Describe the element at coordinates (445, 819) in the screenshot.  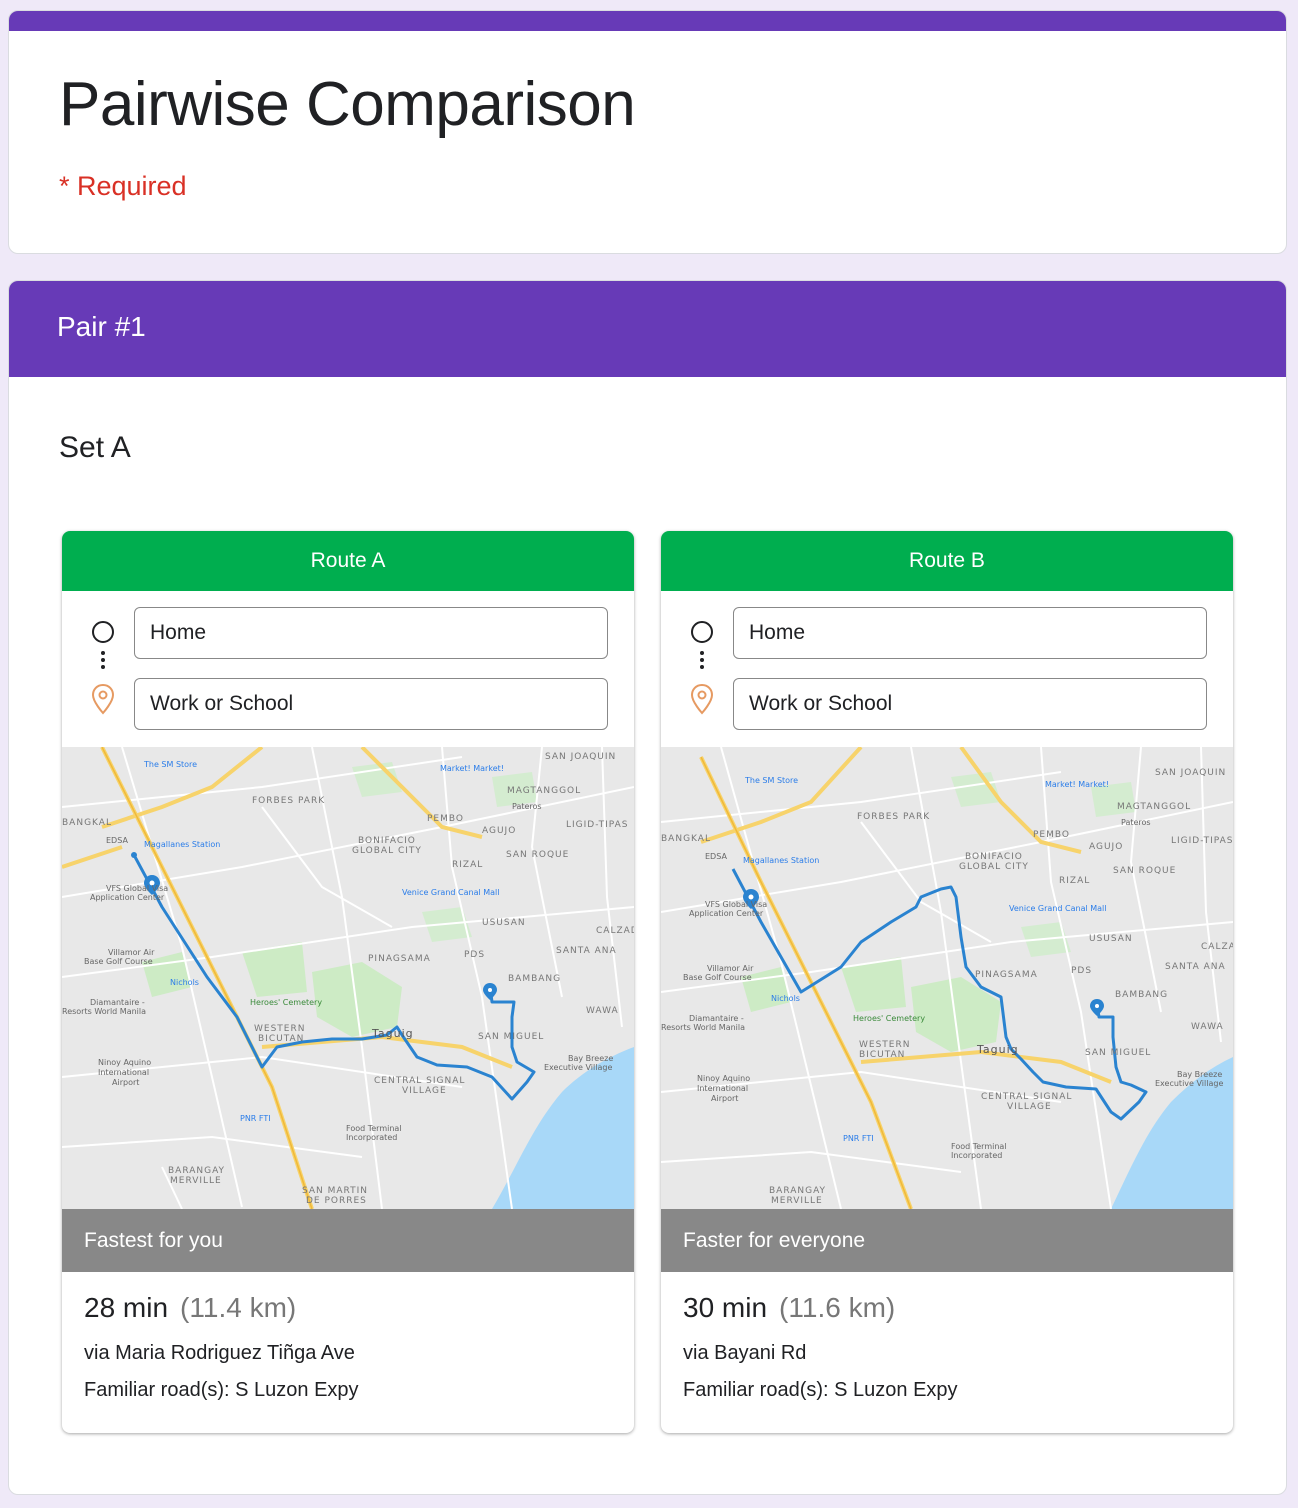
I see `svg-text: PEMBO` at that location.